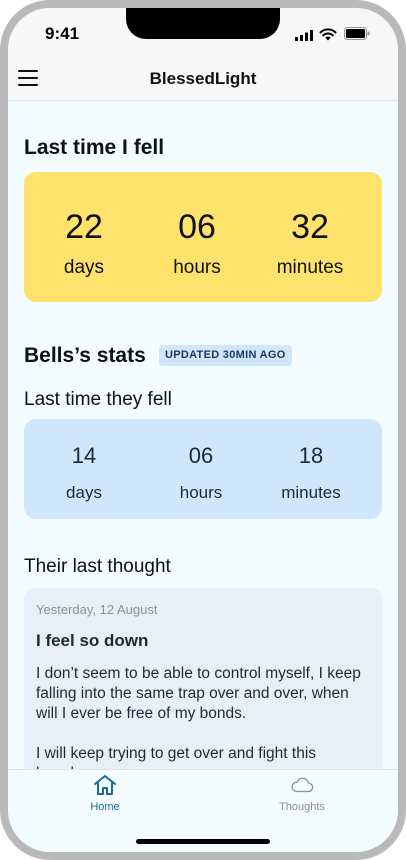 The height and width of the screenshot is (860, 406). I want to click on app-header: BlessedLight, so click(203, 80).